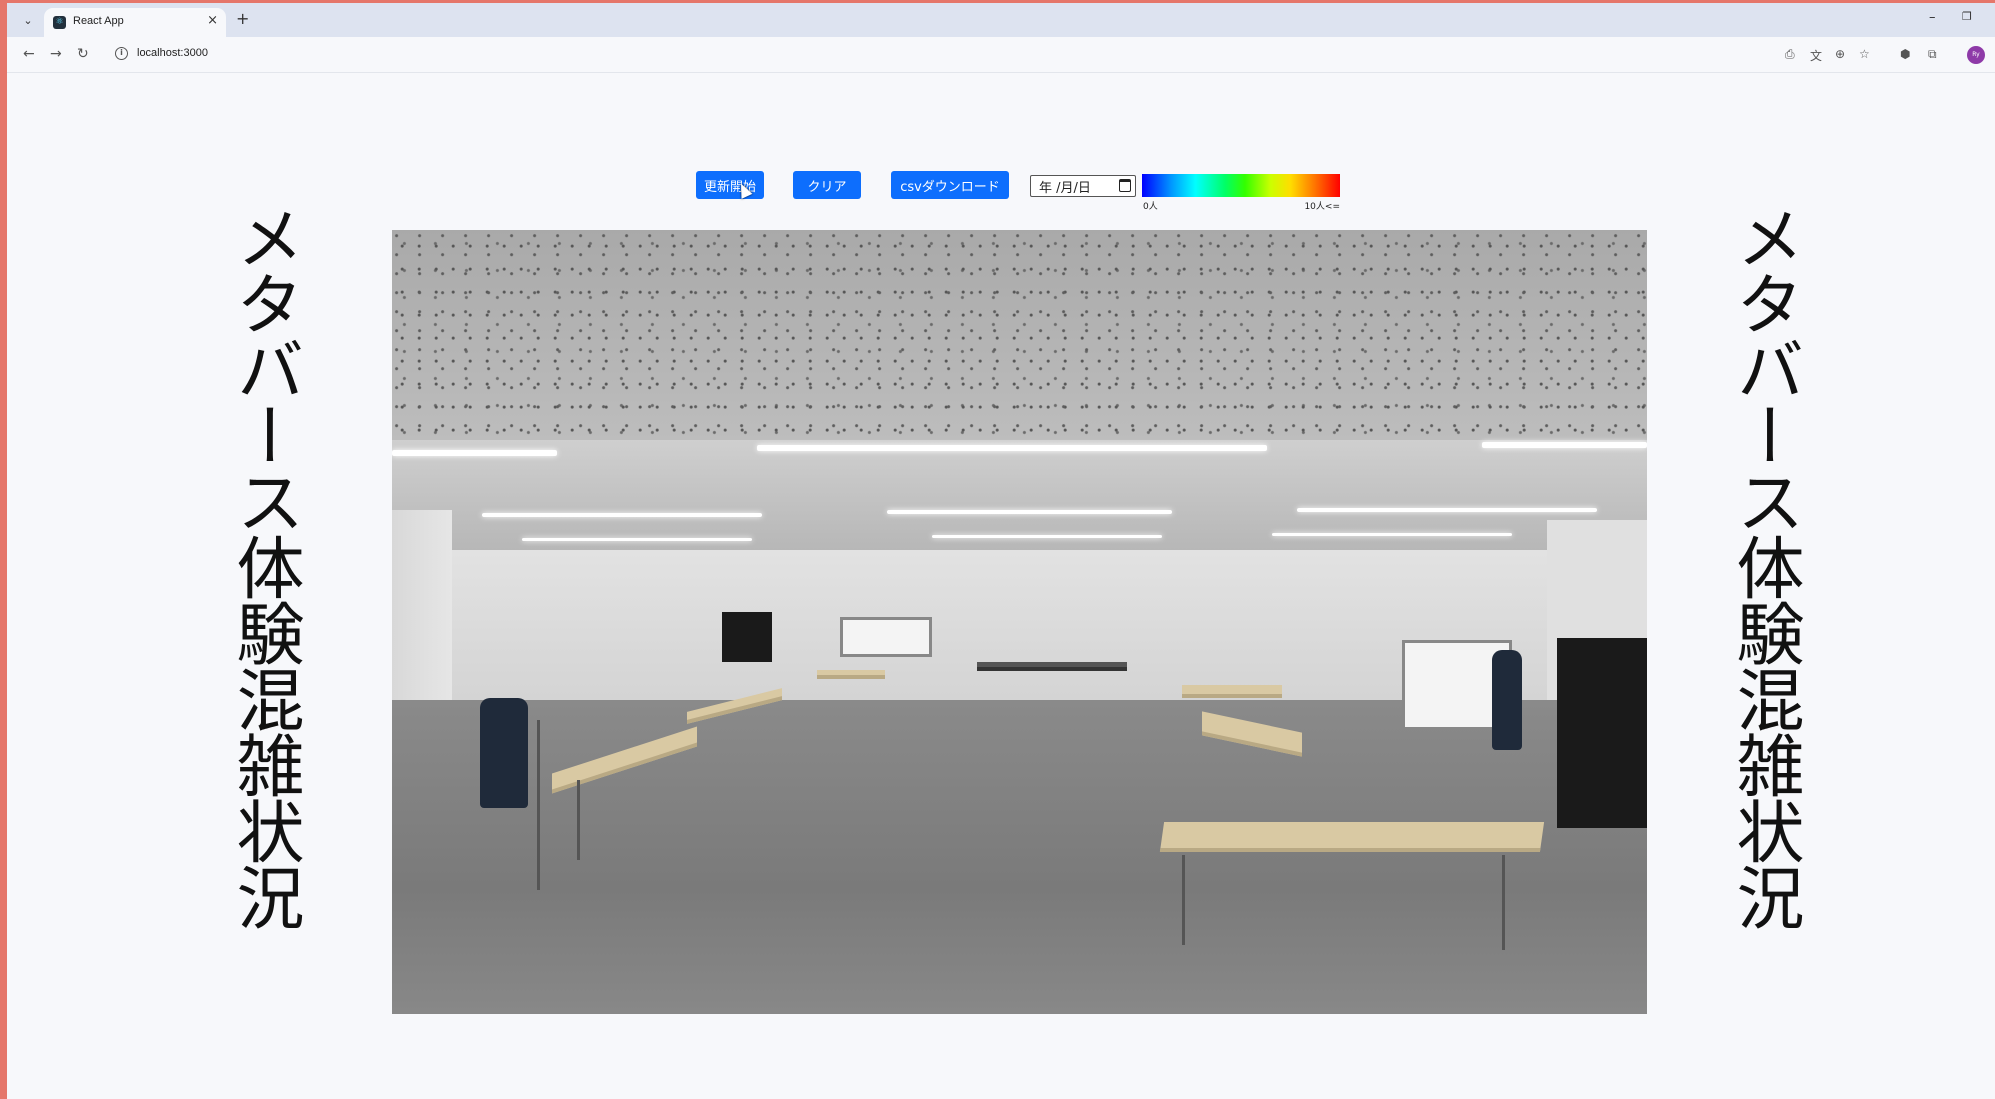 The image size is (1995, 1099). What do you see at coordinates (59, 22) in the screenshot?
I see `react-favicon-icon: ⚛` at bounding box center [59, 22].